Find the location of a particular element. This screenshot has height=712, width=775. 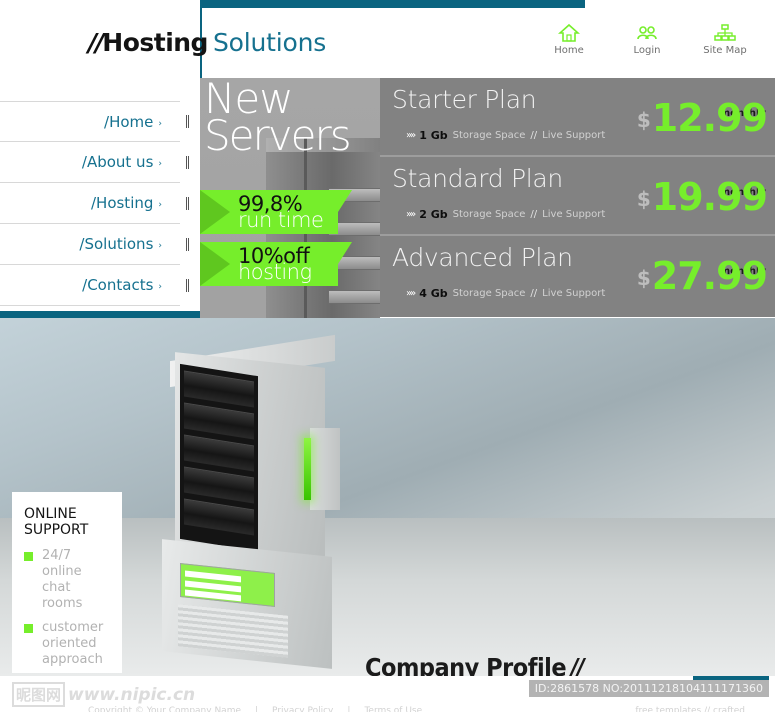

plan-support-label-starter: Live Support is located at coordinates (574, 135).